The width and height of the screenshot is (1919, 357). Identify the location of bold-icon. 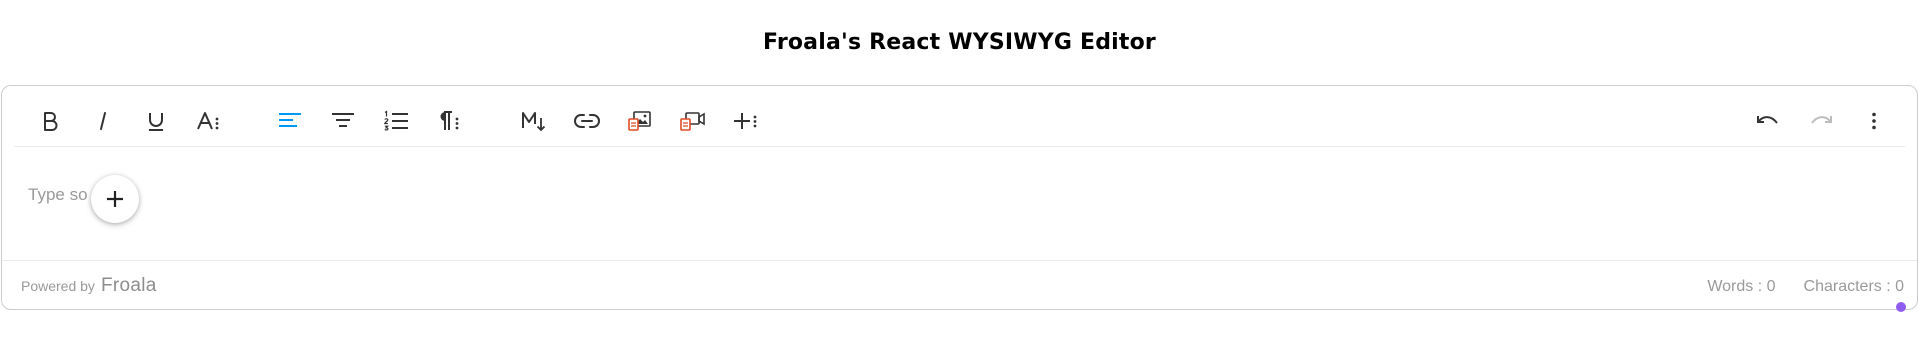
(51, 121).